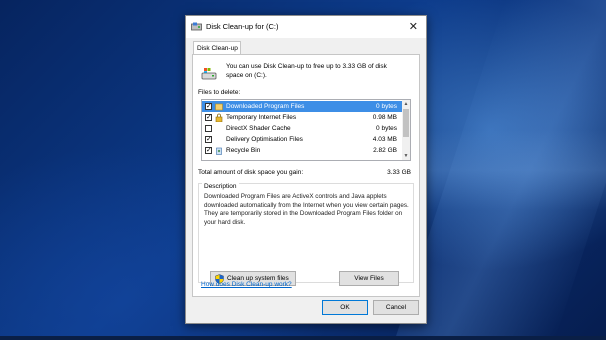 This screenshot has width=606, height=340. What do you see at coordinates (220, 186) in the screenshot?
I see `description-legend: Description` at bounding box center [220, 186].